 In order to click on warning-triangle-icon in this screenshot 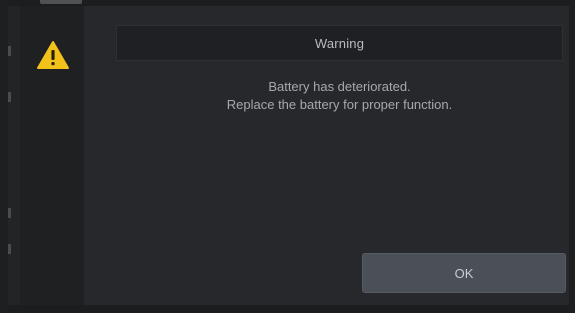, I will do `click(53, 55)`.